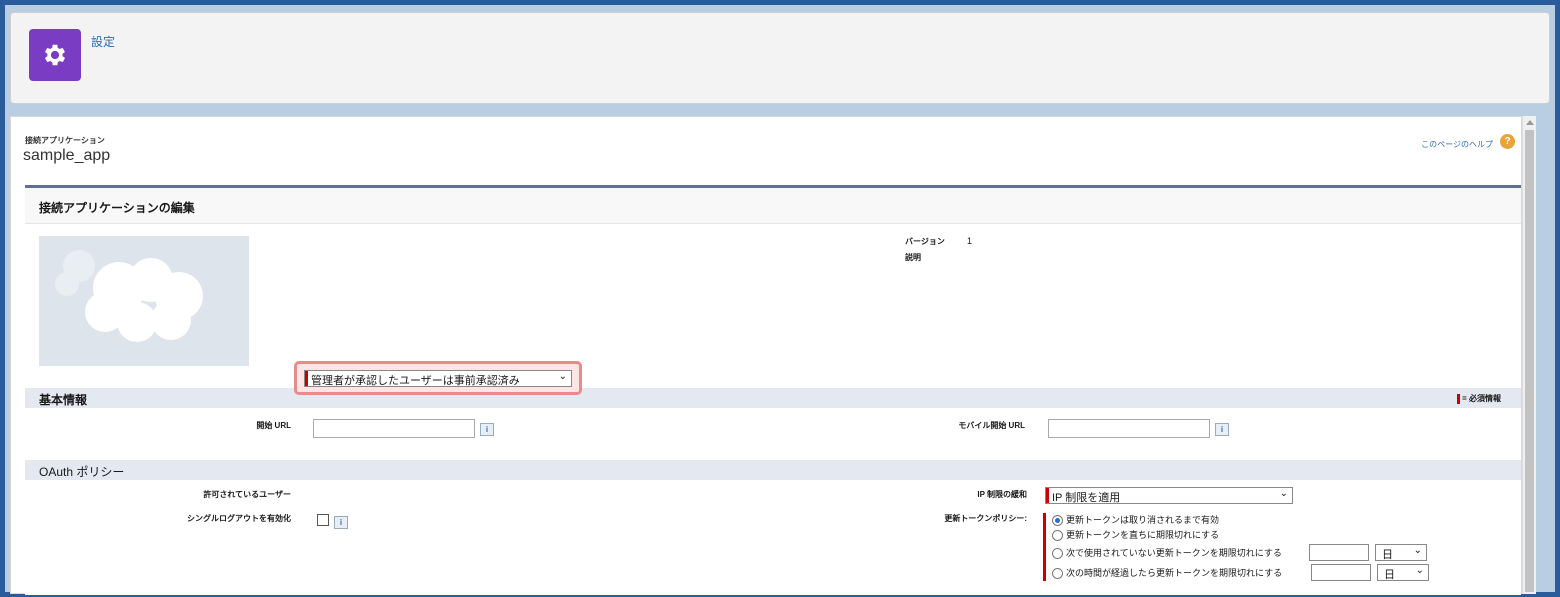  What do you see at coordinates (1167, 553) in the screenshot?
I see `refresh-option-3: 次で使用されていない更新トークンを期限切れにする` at bounding box center [1167, 553].